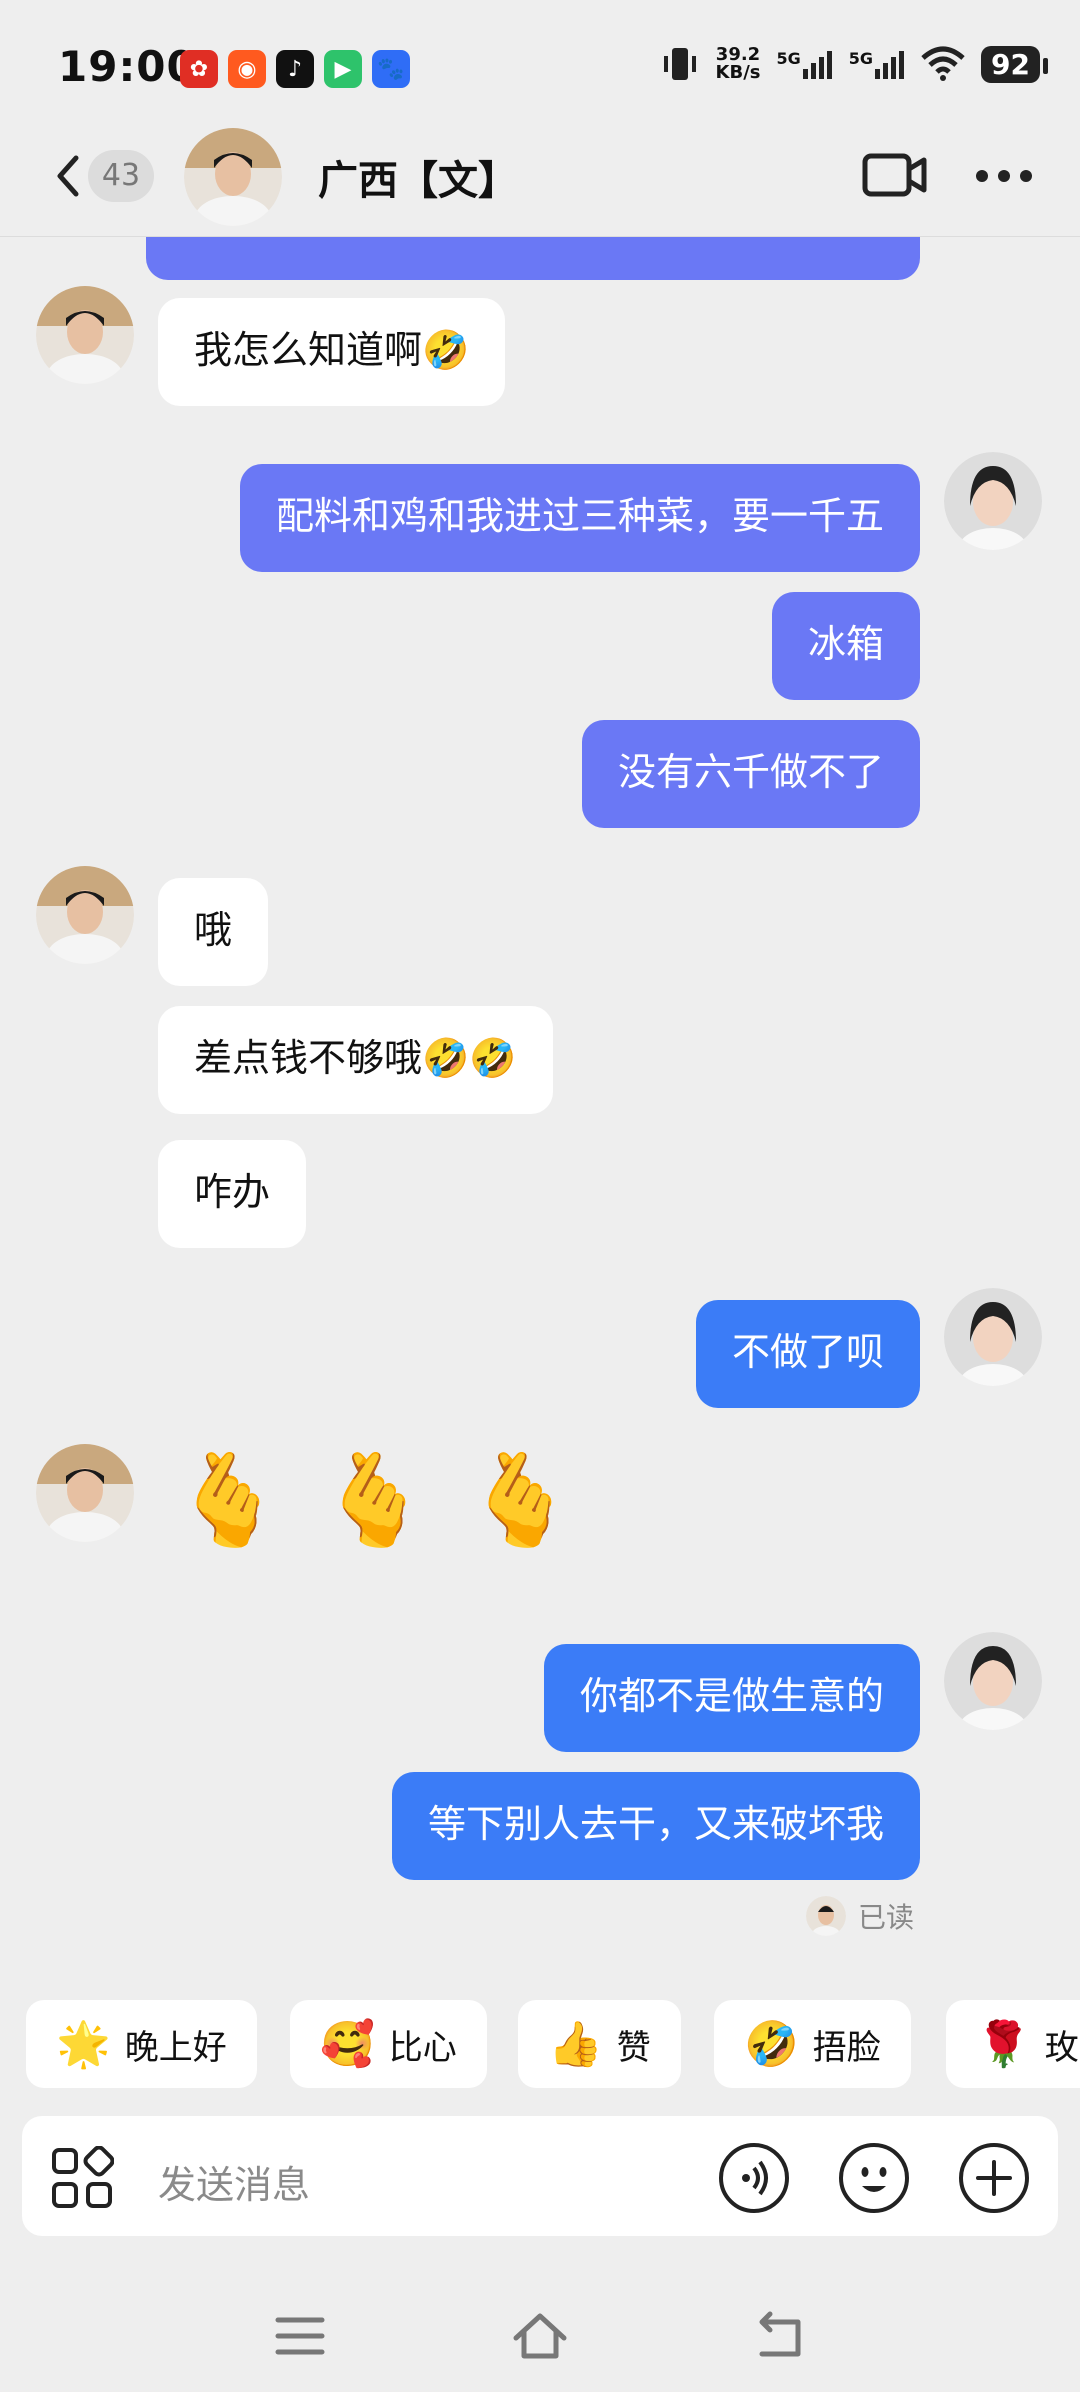 The height and width of the screenshot is (2392, 1080). I want to click on notification-icons: ✿ ◉ ♪ ▶ 🐾, so click(295, 69).